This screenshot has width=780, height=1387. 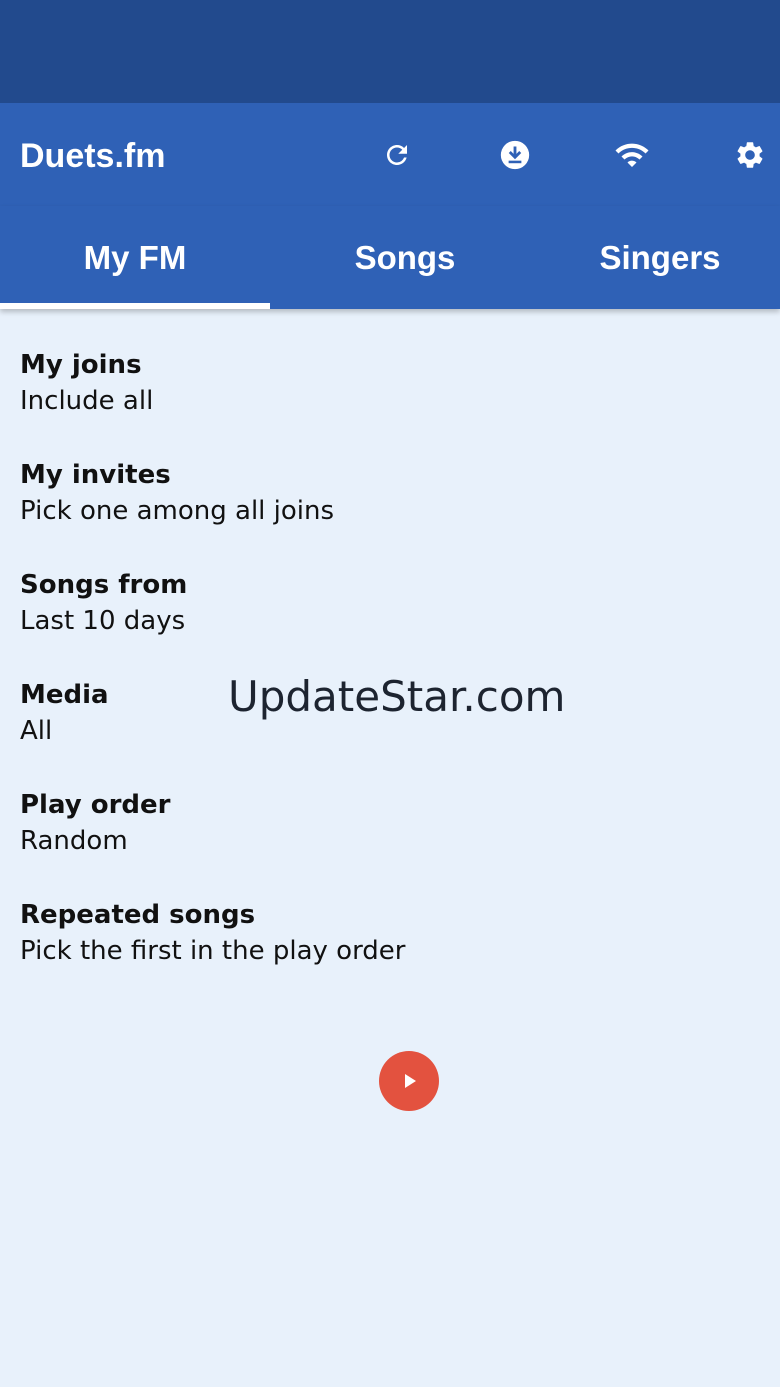 What do you see at coordinates (397, 696) in the screenshot?
I see `watermark-text: UpdateStar.com` at bounding box center [397, 696].